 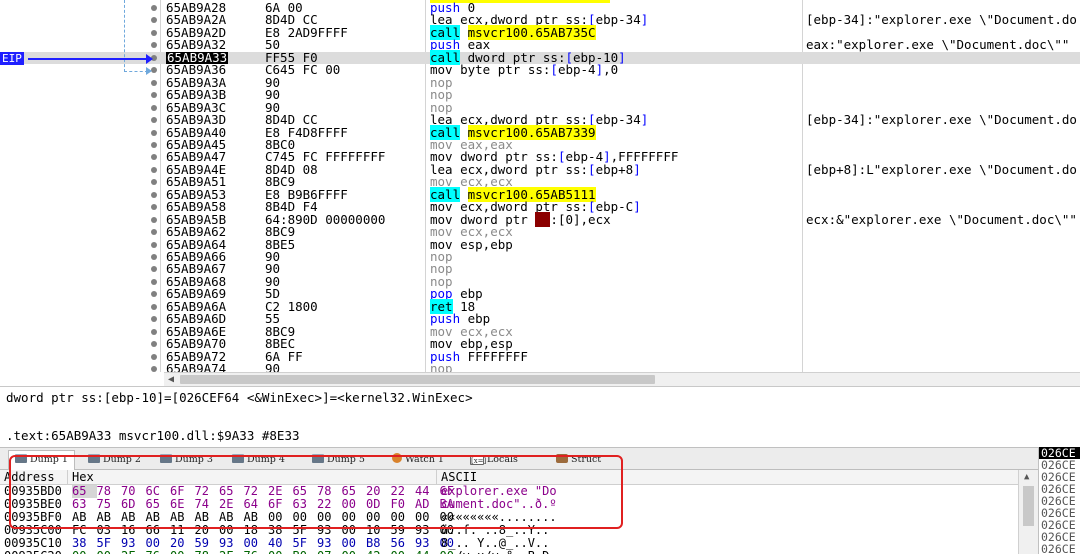 What do you see at coordinates (89, 59) in the screenshot?
I see `eip-arrow` at bounding box center [89, 59].